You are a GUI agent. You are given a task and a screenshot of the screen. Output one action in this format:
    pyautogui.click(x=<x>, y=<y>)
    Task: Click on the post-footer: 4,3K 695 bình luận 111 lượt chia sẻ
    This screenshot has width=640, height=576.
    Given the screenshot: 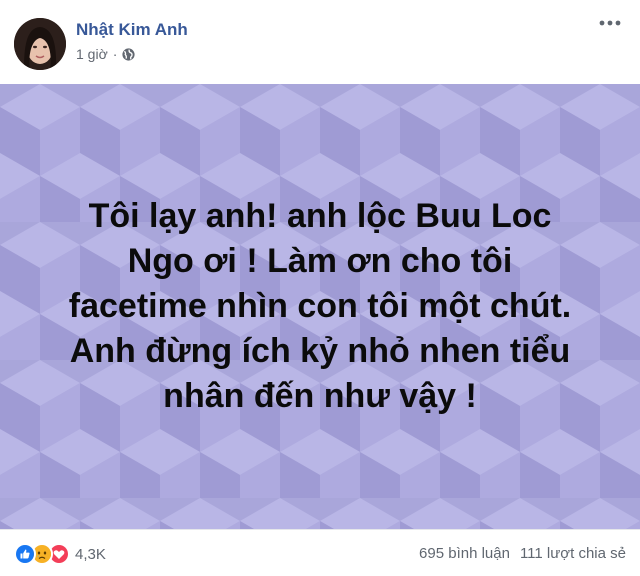 What is the action you would take?
    pyautogui.click(x=320, y=552)
    